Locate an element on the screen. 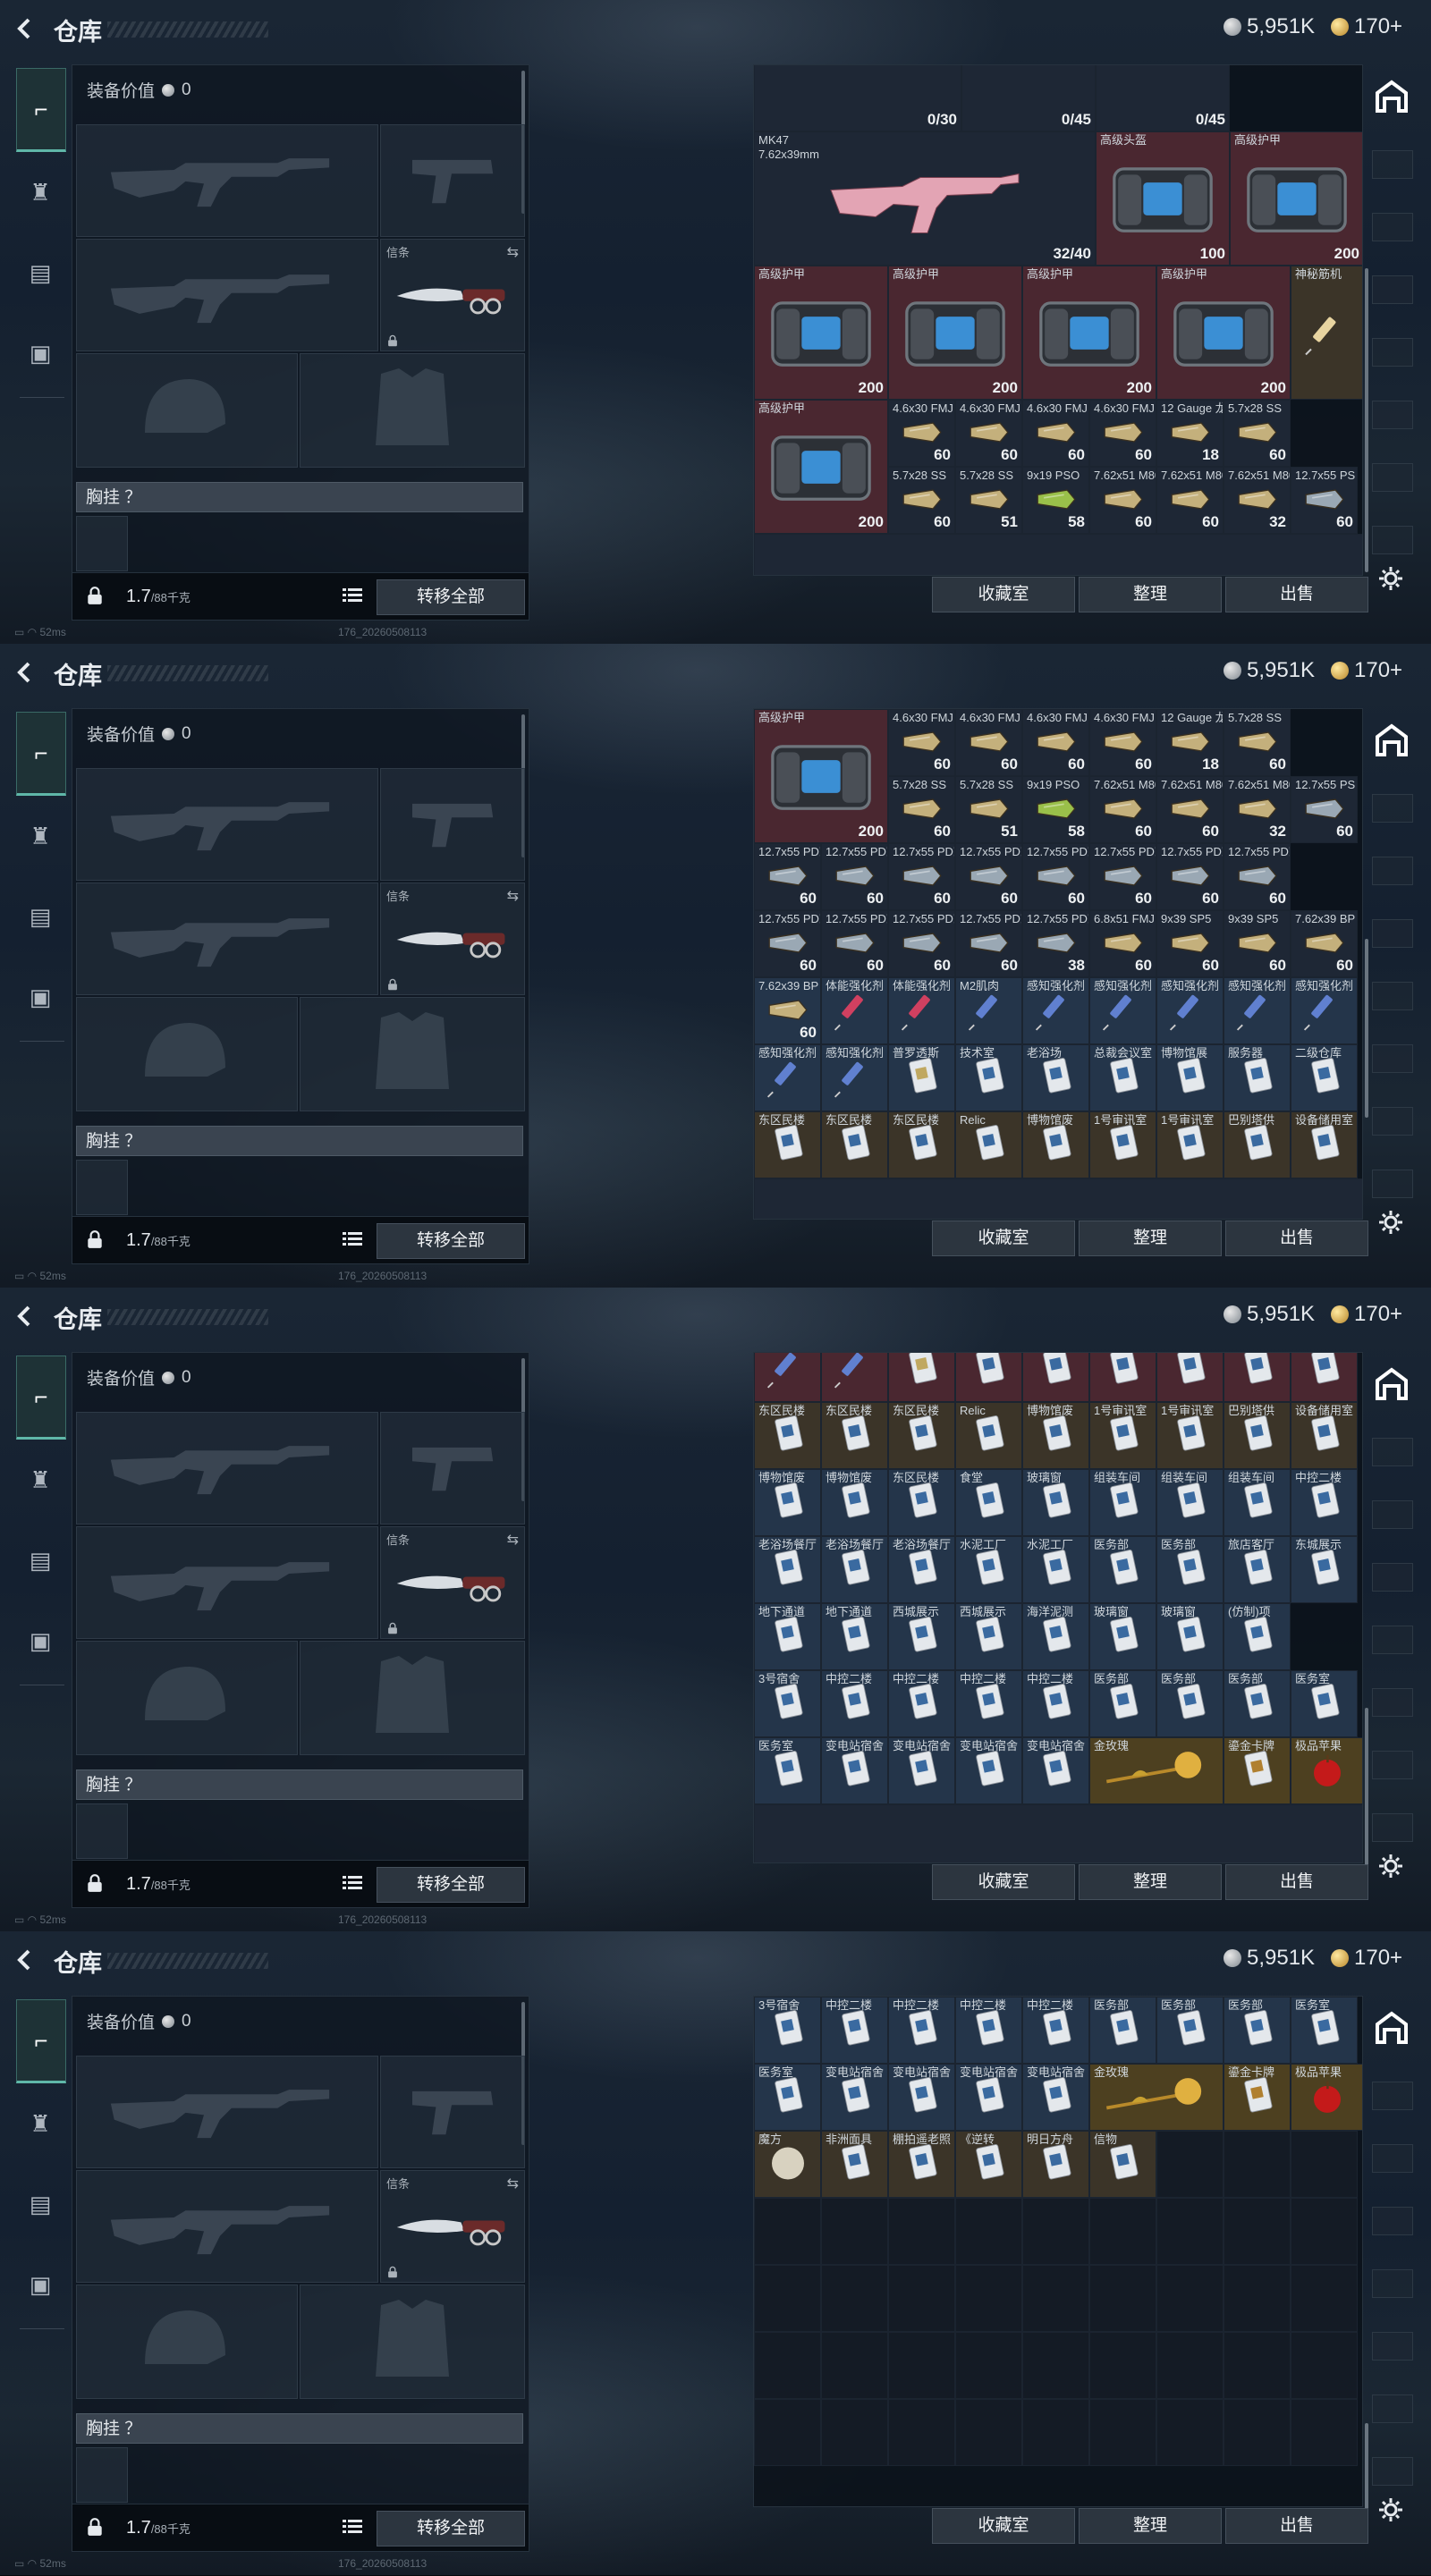  inventory-item: 神秘筋机 is located at coordinates (1327, 333).